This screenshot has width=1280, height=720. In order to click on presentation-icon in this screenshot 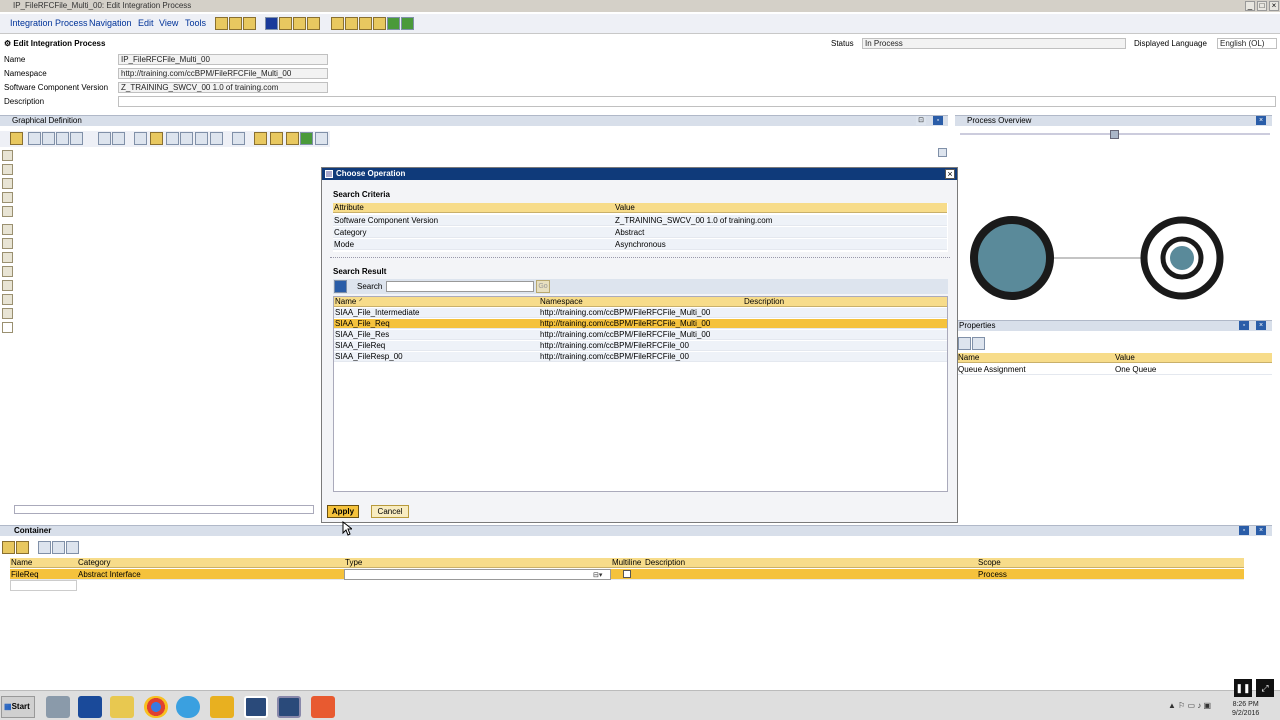, I will do `click(323, 707)`.